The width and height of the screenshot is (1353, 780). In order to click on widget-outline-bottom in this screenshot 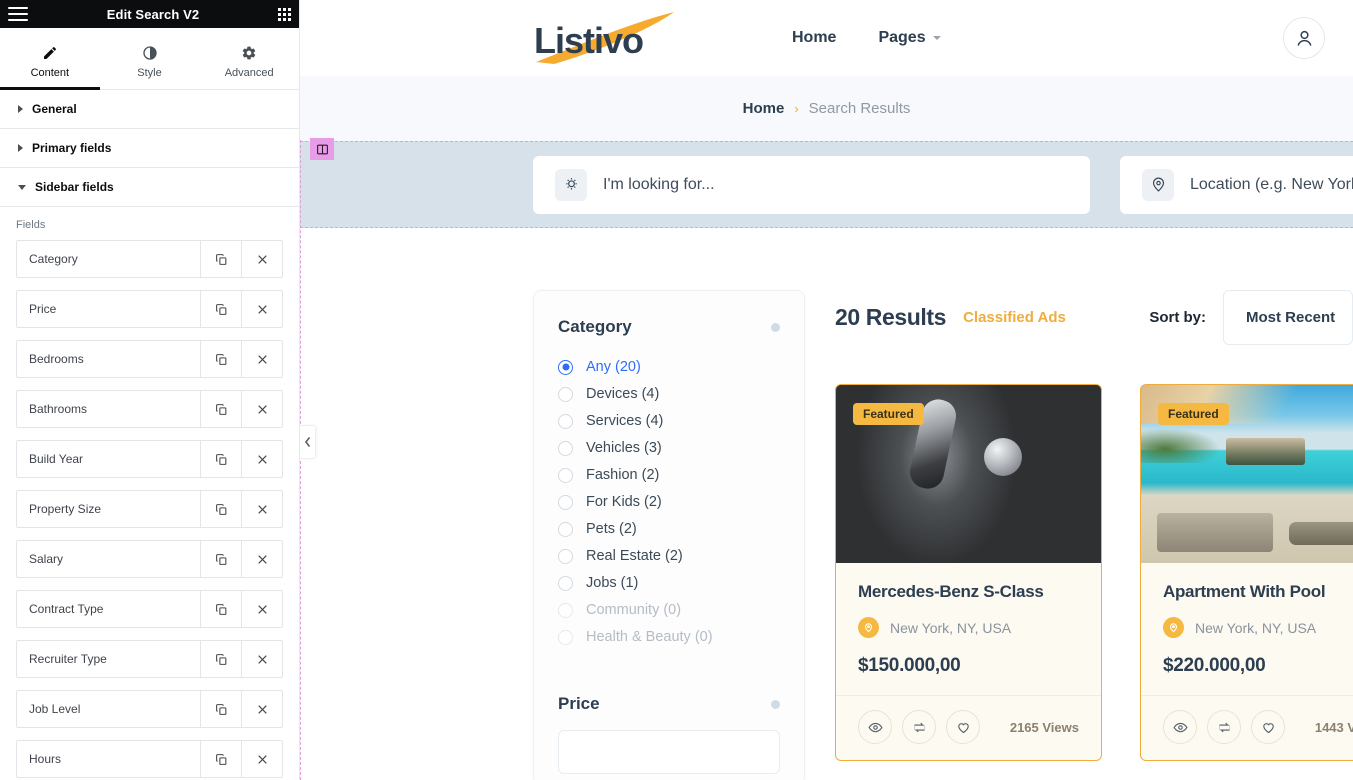, I will do `click(826, 227)`.